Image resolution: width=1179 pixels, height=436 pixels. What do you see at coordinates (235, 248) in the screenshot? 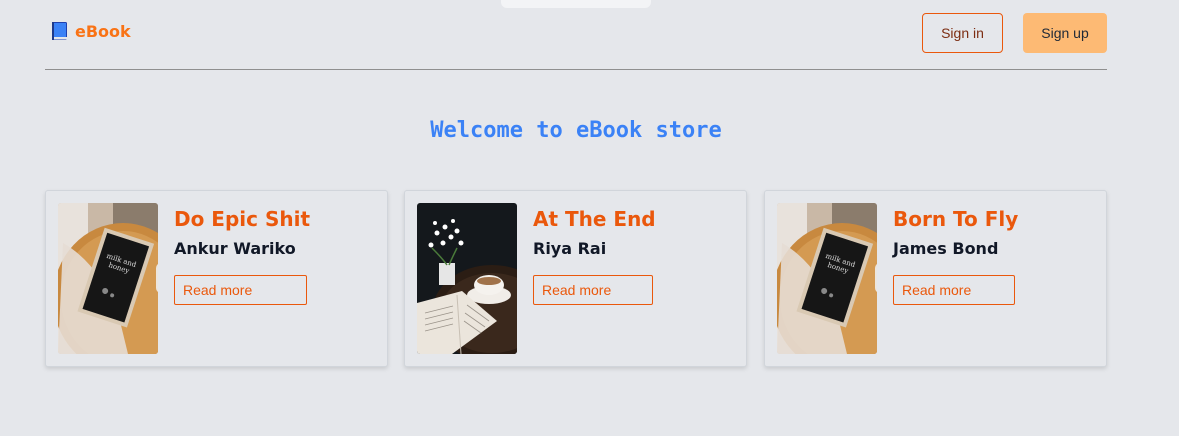
I see `book-author: Ankur Wariko` at bounding box center [235, 248].